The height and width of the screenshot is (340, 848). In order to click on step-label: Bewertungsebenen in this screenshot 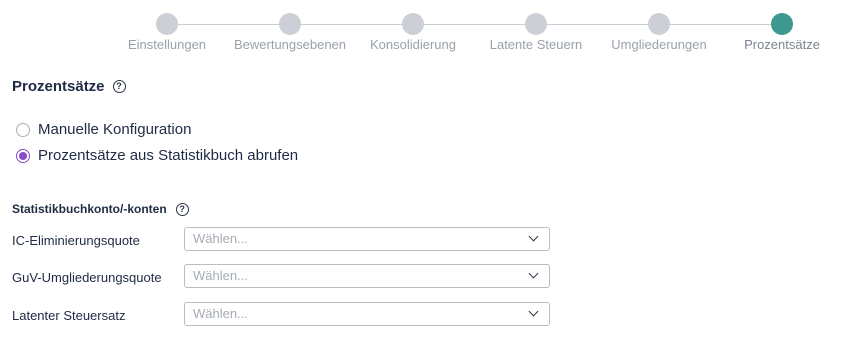, I will do `click(290, 44)`.